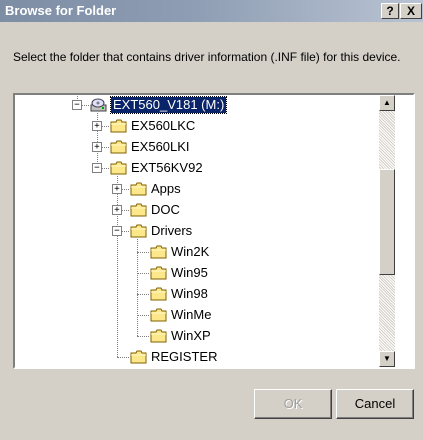 Image resolution: width=423 pixels, height=440 pixels. Describe the element at coordinates (293, 404) in the screenshot. I see `ok-button: OK` at that location.